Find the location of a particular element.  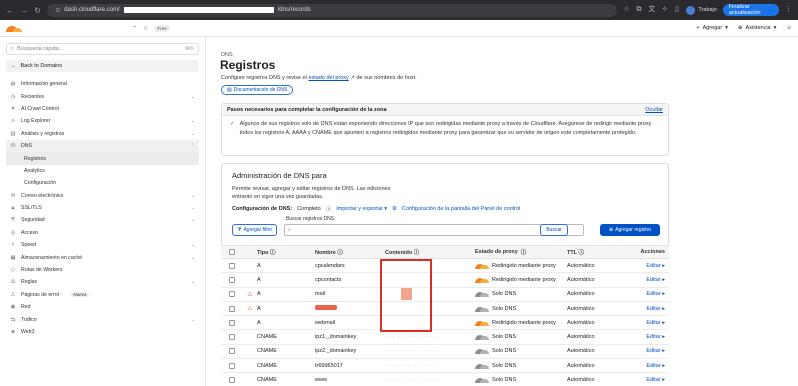

sidebar-item-ssl-tls: 🔒︎ SSL/TLS ⌄ is located at coordinates (102, 208).